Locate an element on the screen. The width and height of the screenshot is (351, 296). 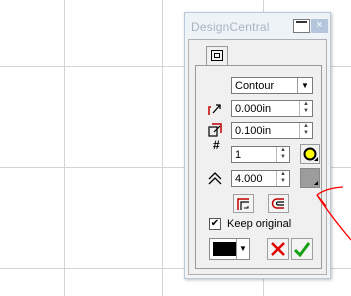
offset-value: 0.000in is located at coordinates (253, 109).